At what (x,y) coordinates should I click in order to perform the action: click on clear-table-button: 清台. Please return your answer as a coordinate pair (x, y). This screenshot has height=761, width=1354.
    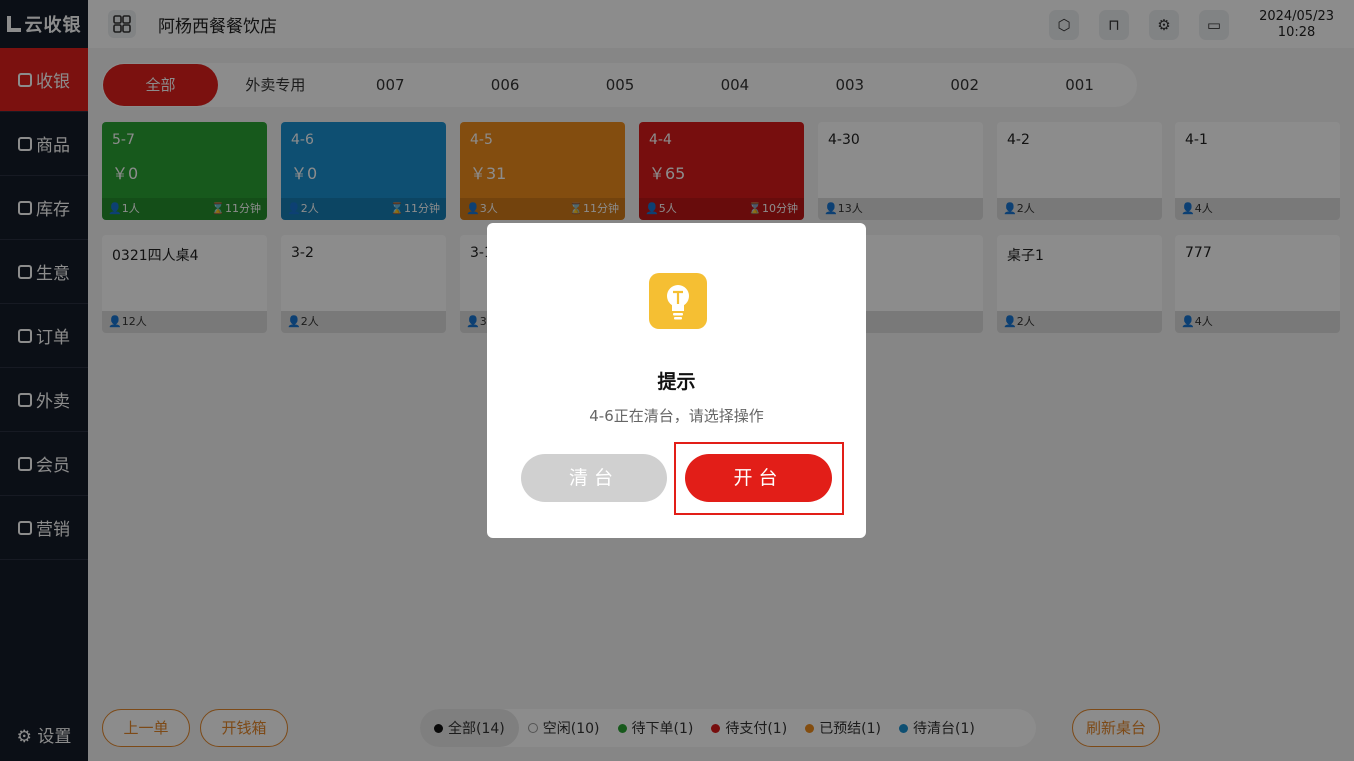
    Looking at the image, I should click on (594, 478).